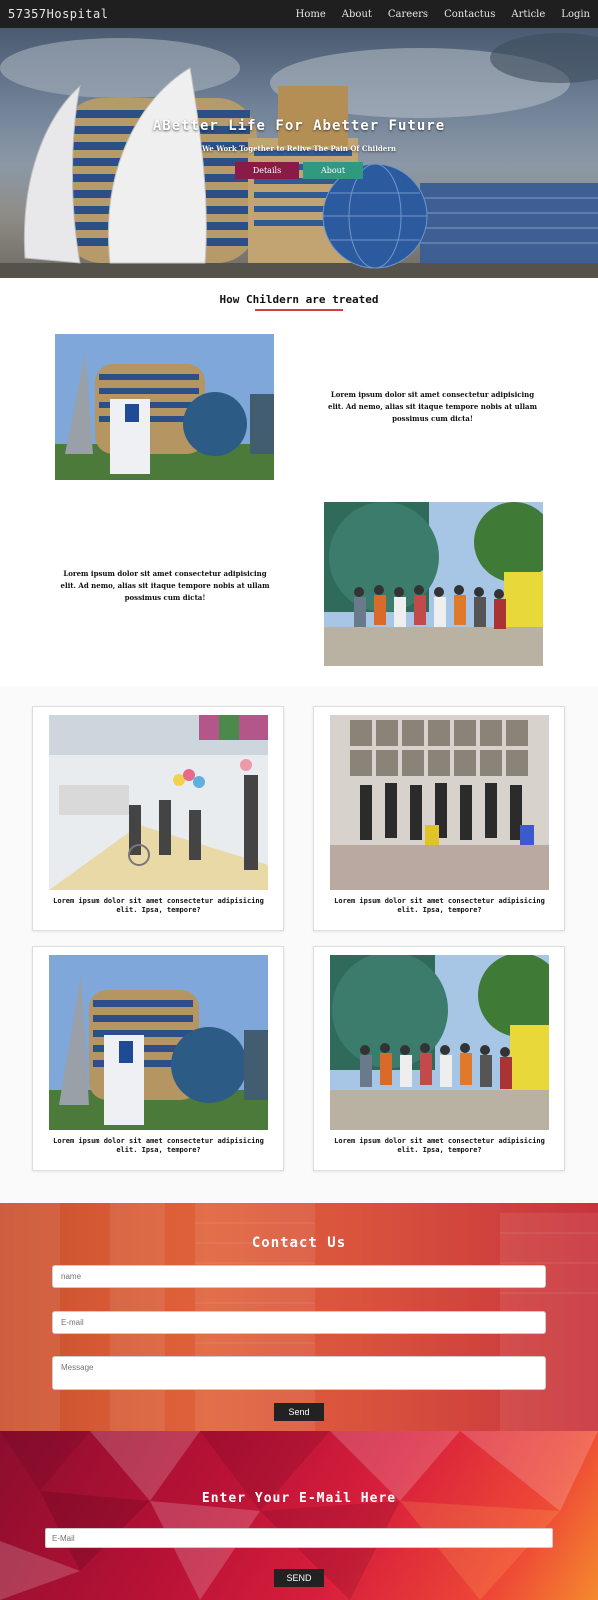 The width and height of the screenshot is (598, 1600). I want to click on newsletter-title: Enter Your E-Mail Here, so click(299, 1498).